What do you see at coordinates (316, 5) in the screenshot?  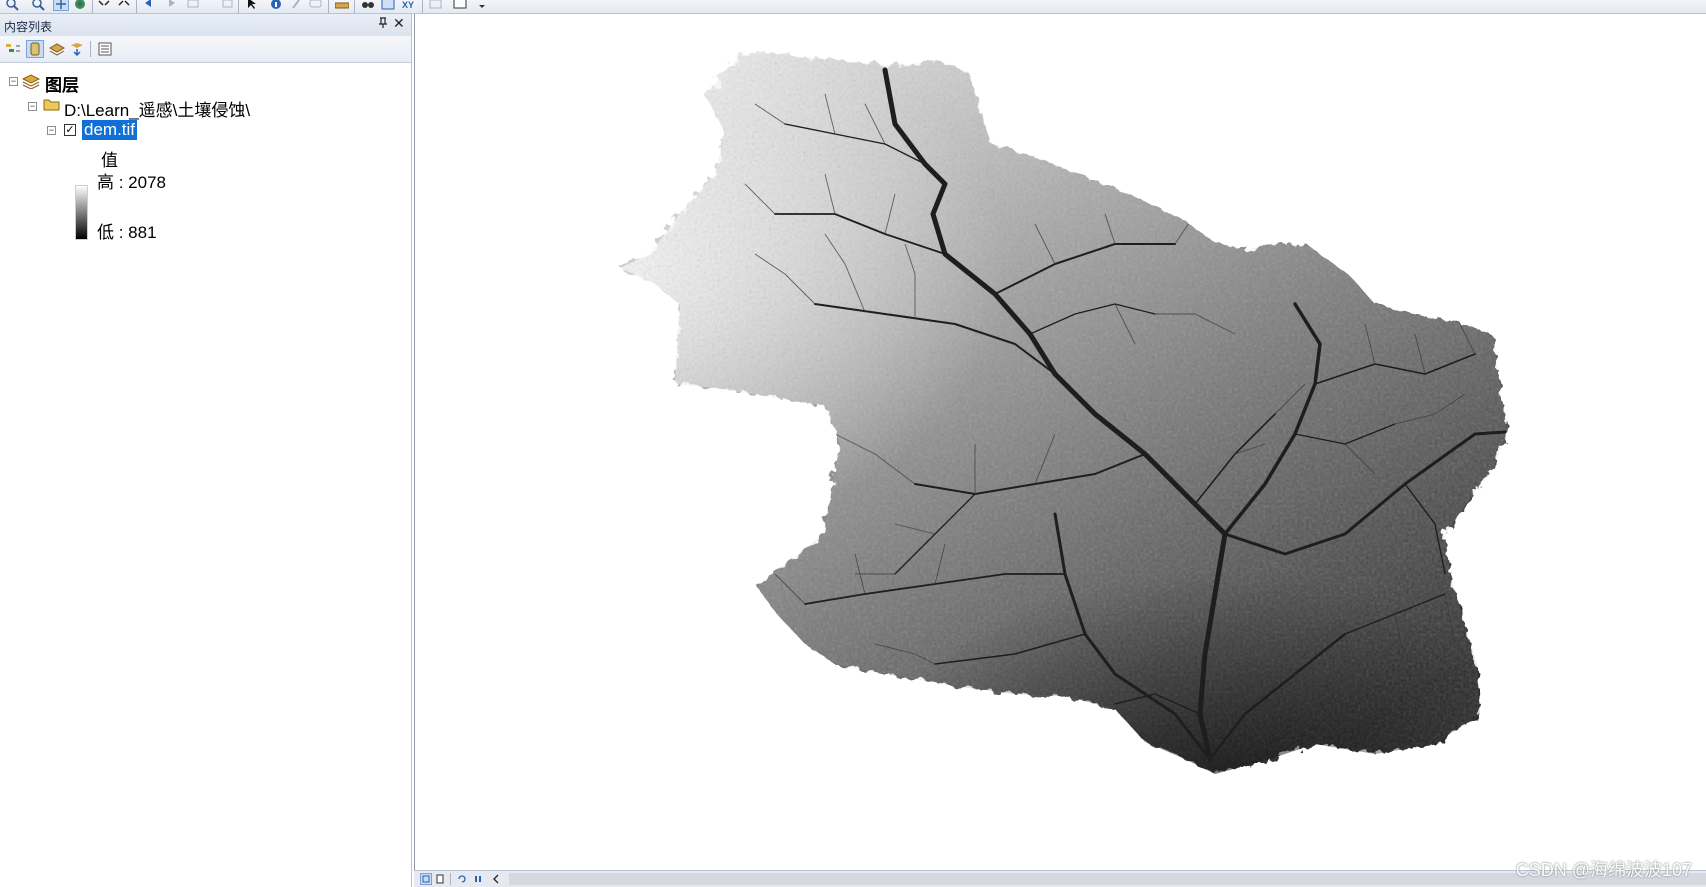 I see `html-popup-icon` at bounding box center [316, 5].